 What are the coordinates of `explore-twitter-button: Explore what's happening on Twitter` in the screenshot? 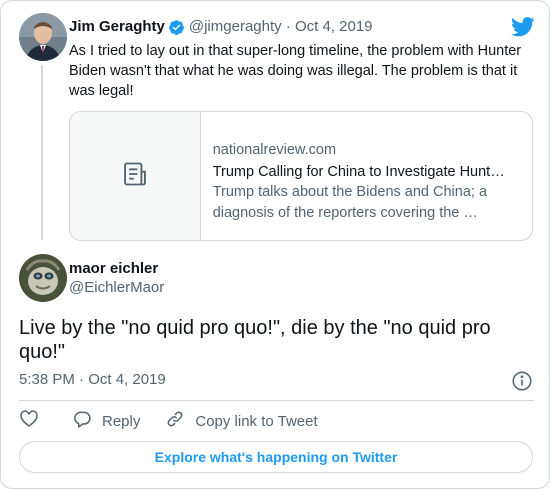 It's located at (276, 457).